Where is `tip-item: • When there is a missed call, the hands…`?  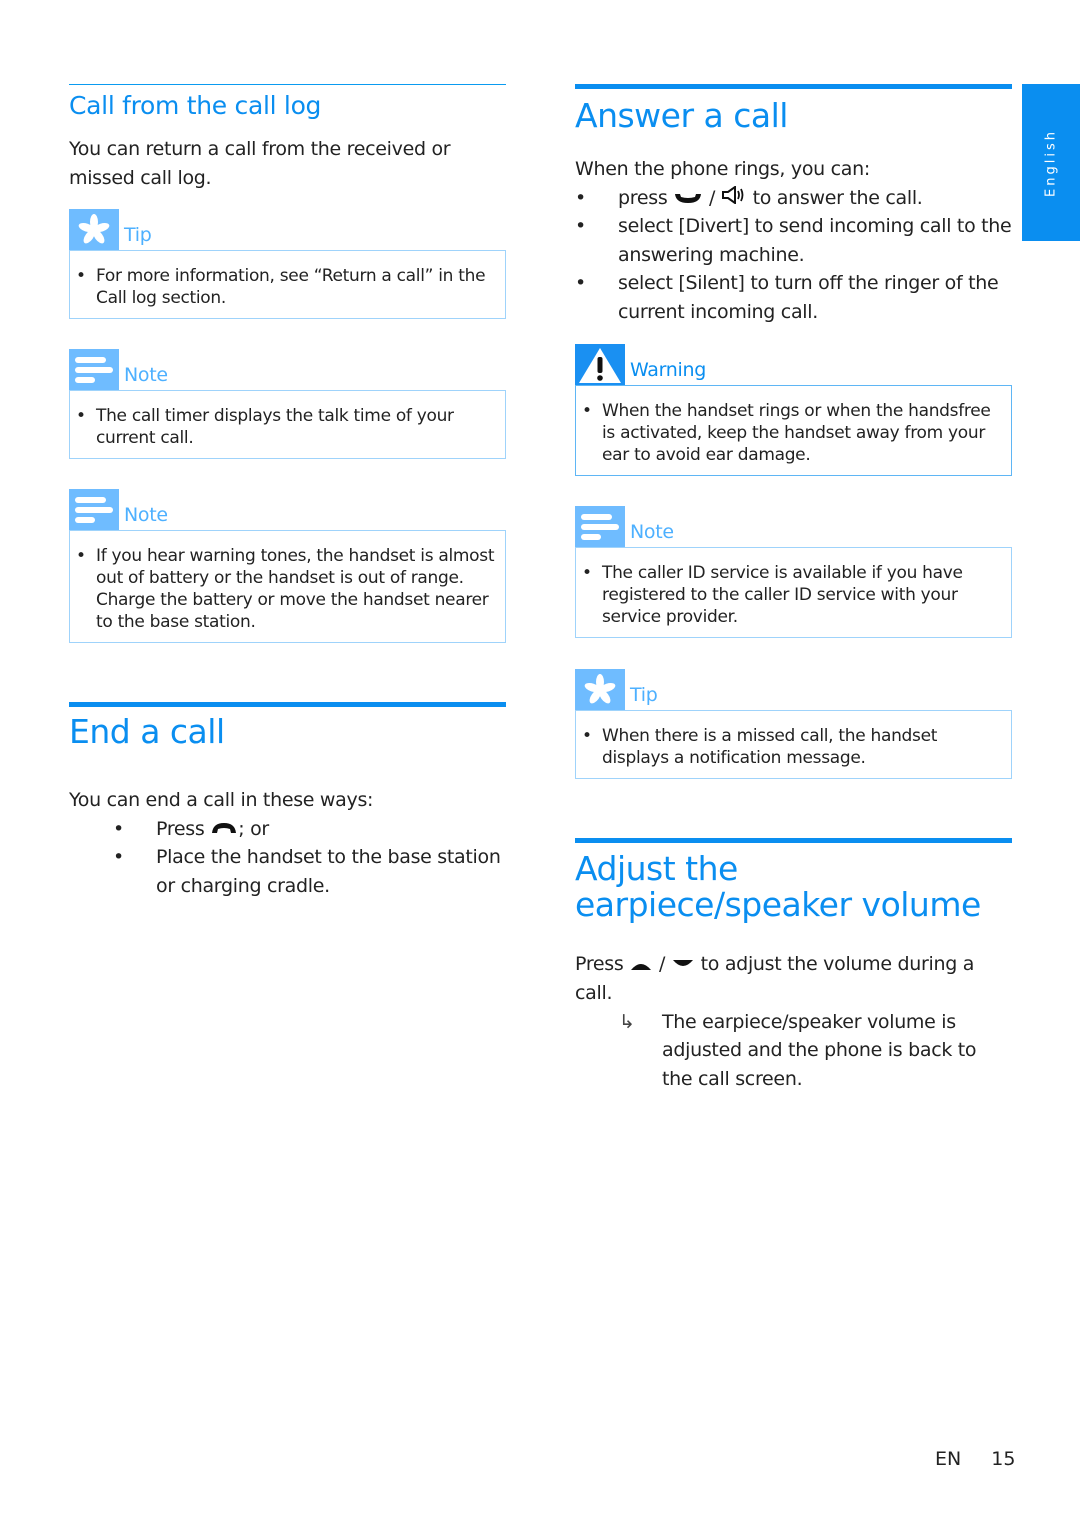
tip-item: • When there is a missed call, the hands… is located at coordinates (760, 747).